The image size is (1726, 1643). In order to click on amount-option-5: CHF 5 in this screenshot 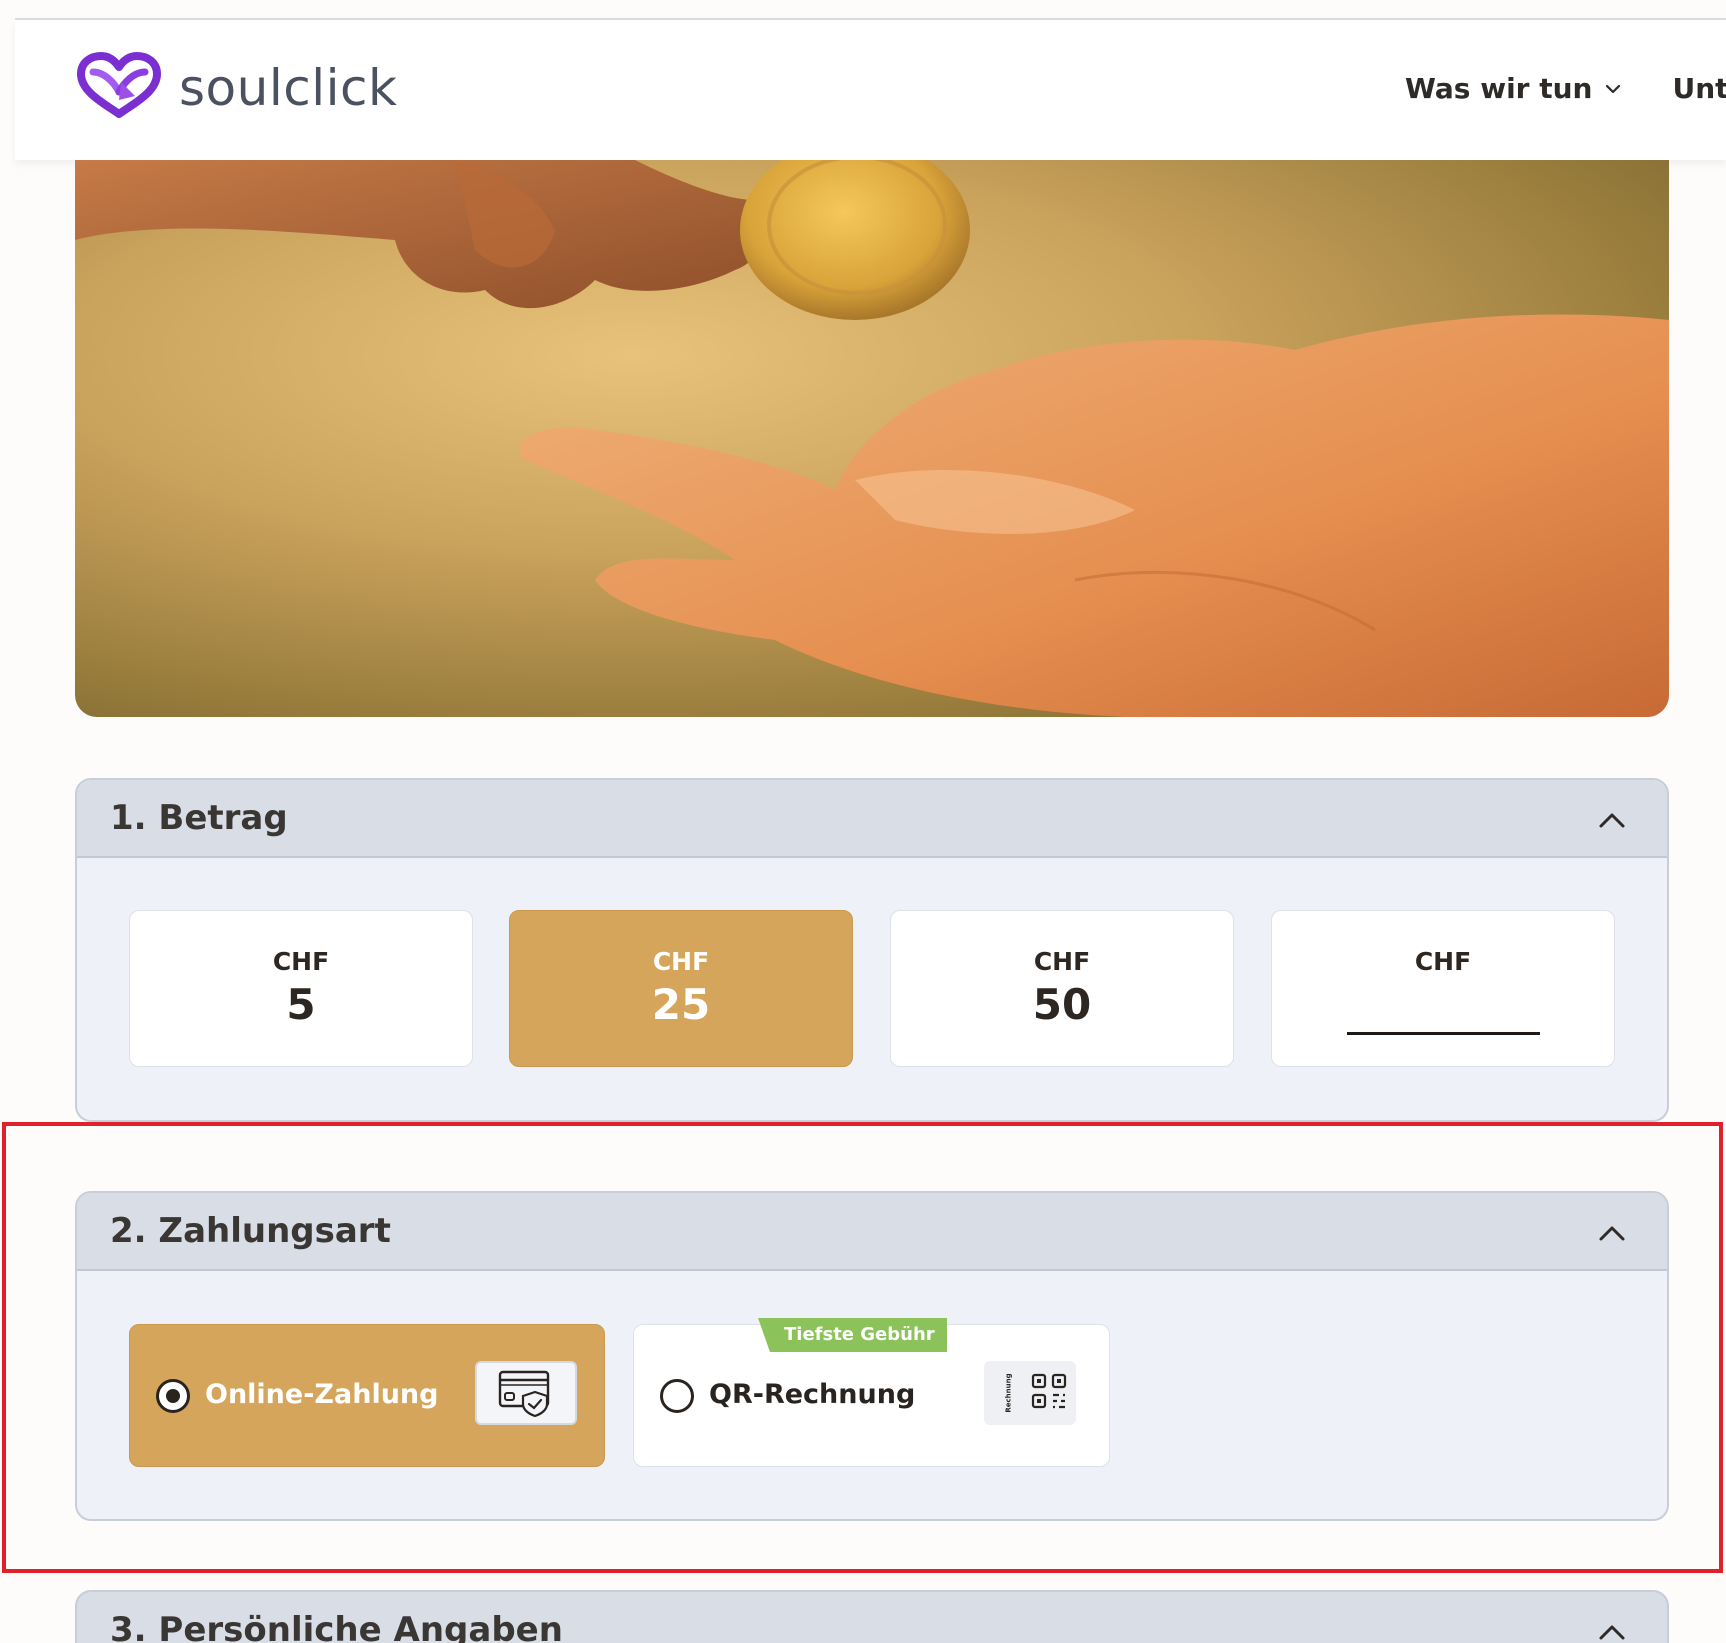, I will do `click(301, 988)`.